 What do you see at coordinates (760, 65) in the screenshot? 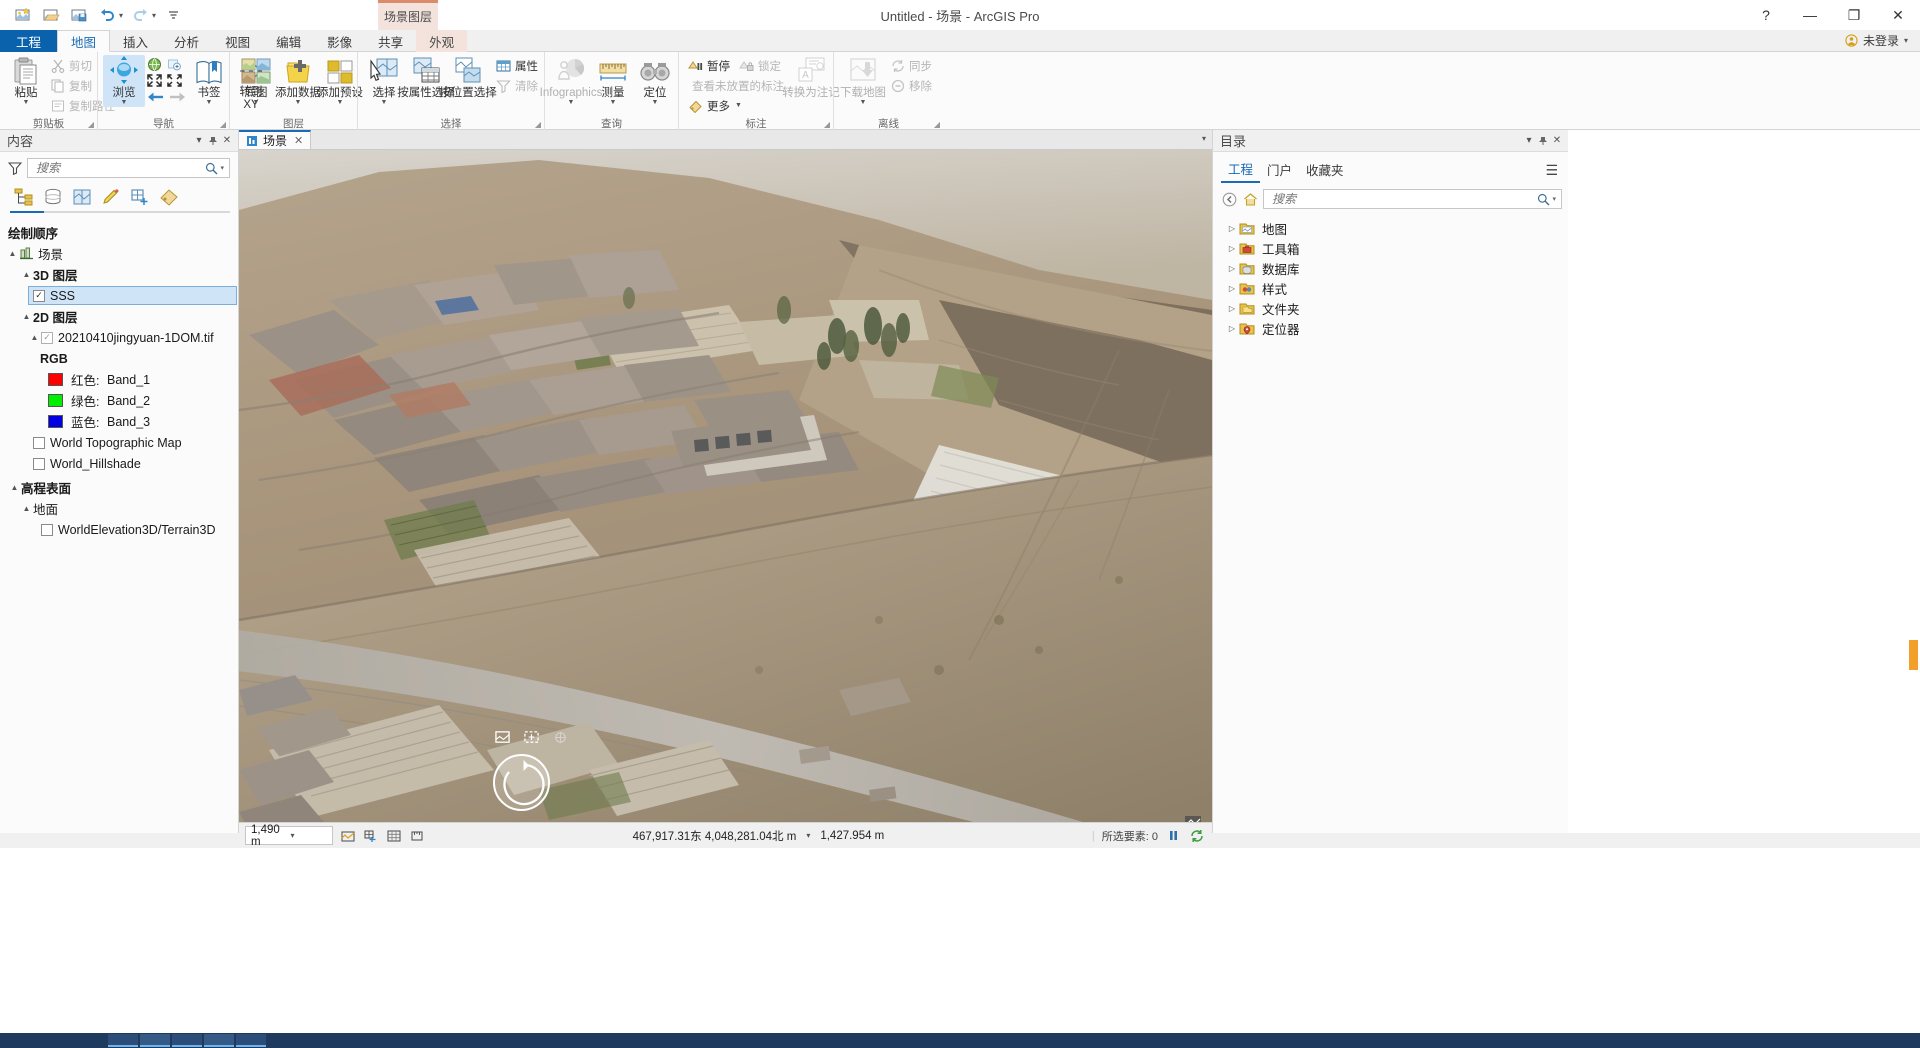
I see `lock-labels-button: 锁定` at bounding box center [760, 65].